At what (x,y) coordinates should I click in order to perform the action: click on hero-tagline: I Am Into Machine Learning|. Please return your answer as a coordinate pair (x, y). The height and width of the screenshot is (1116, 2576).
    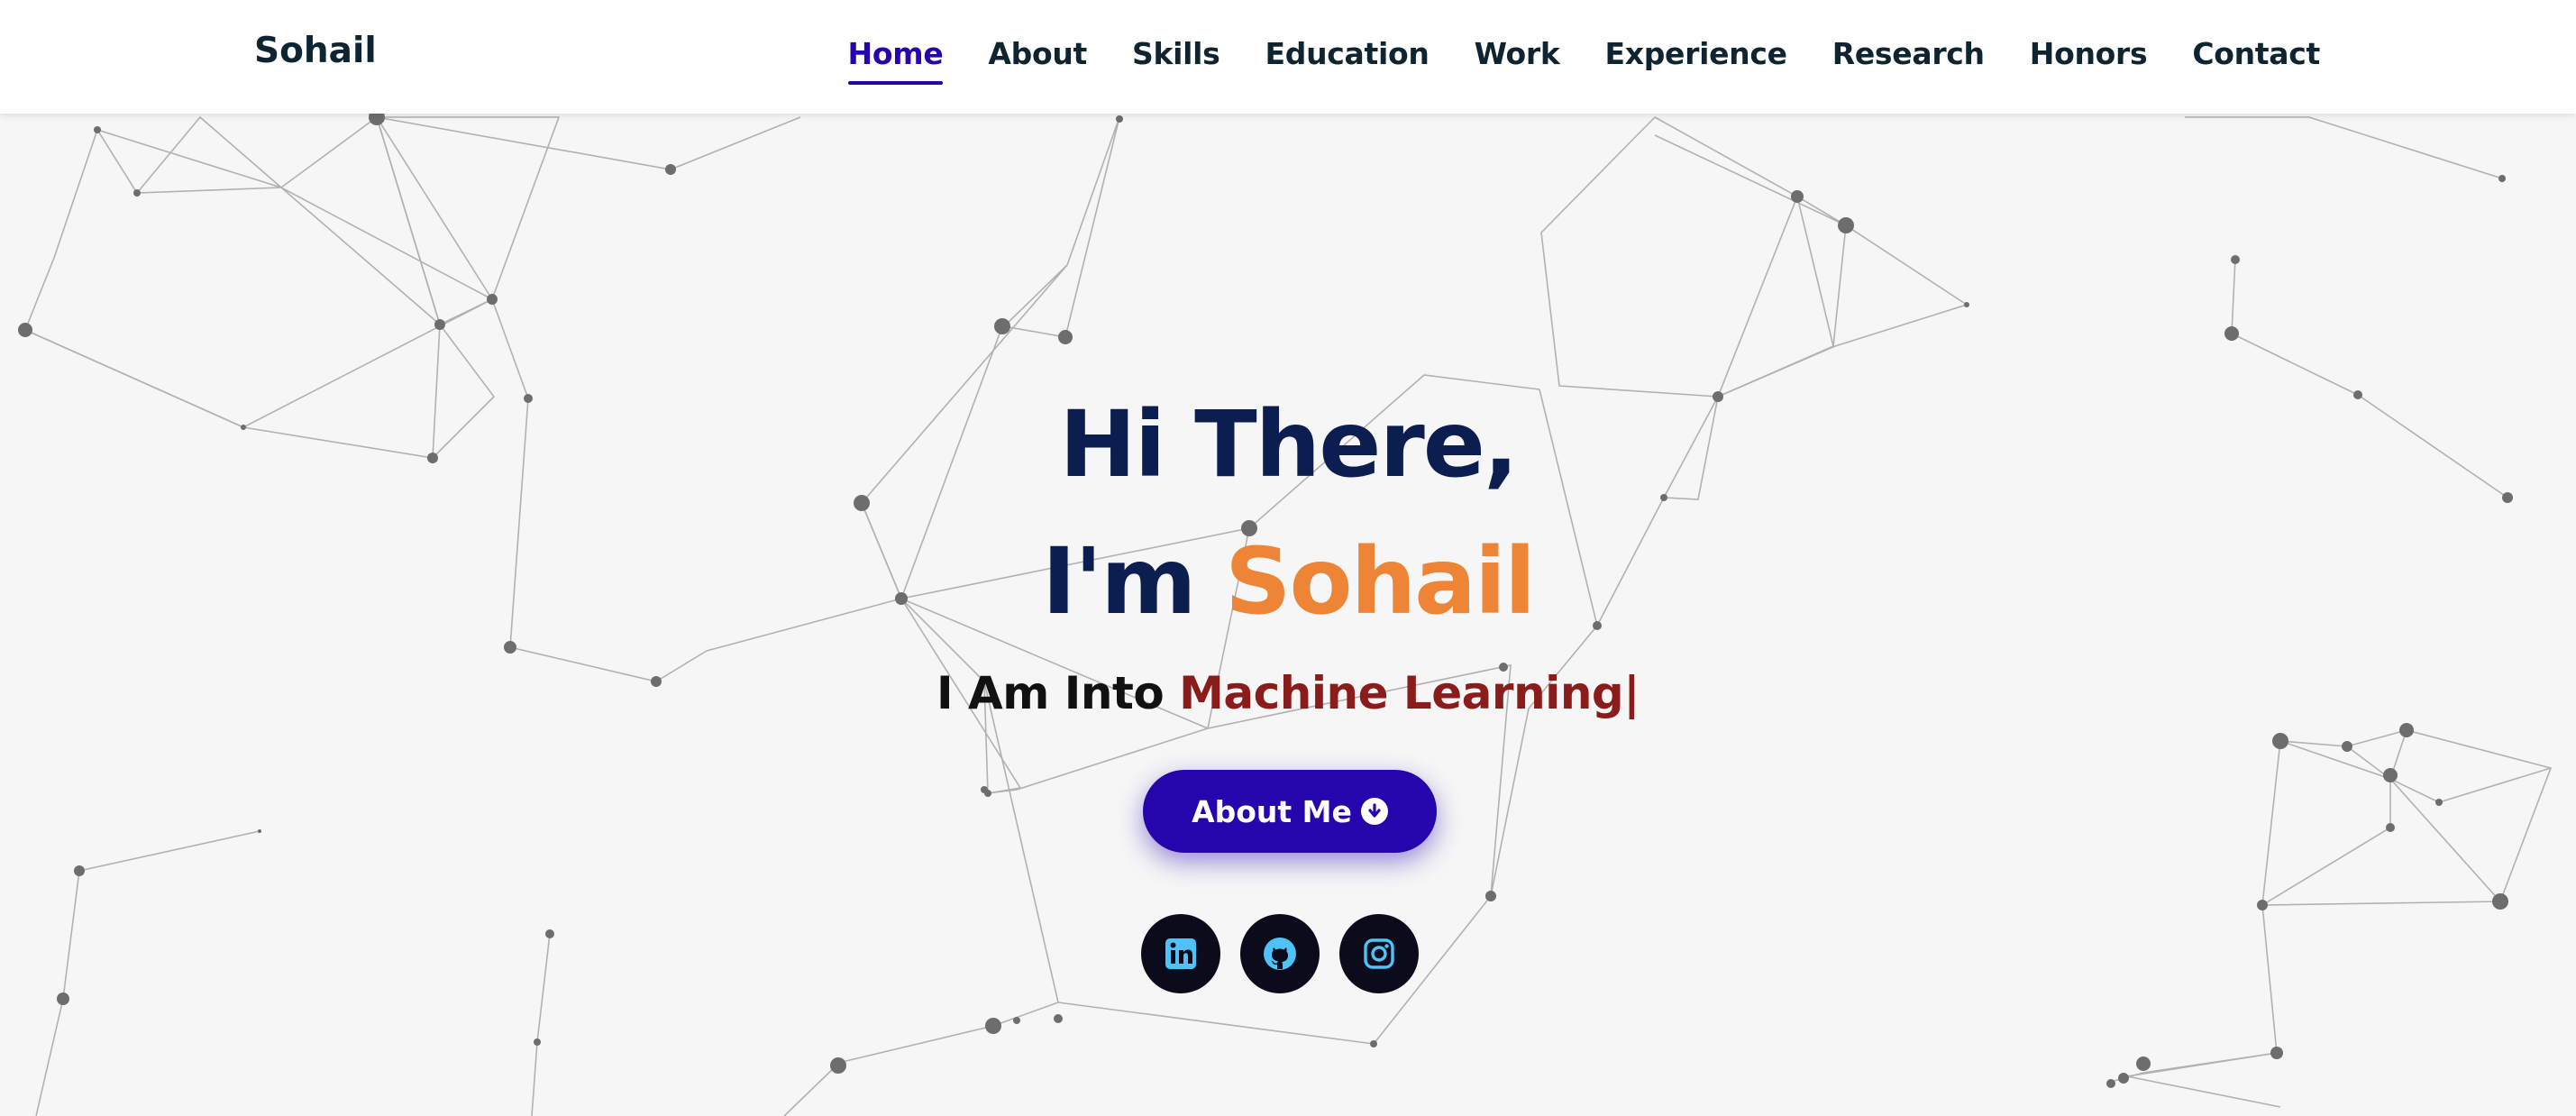
    Looking at the image, I should click on (1288, 693).